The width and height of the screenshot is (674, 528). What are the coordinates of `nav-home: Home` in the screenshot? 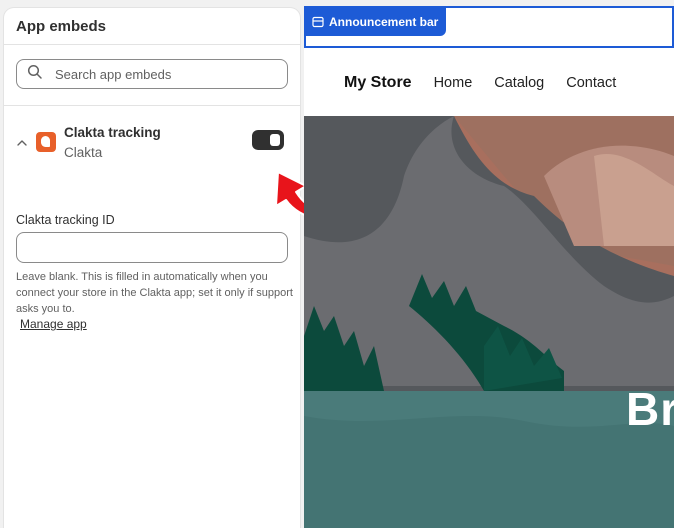 It's located at (453, 83).